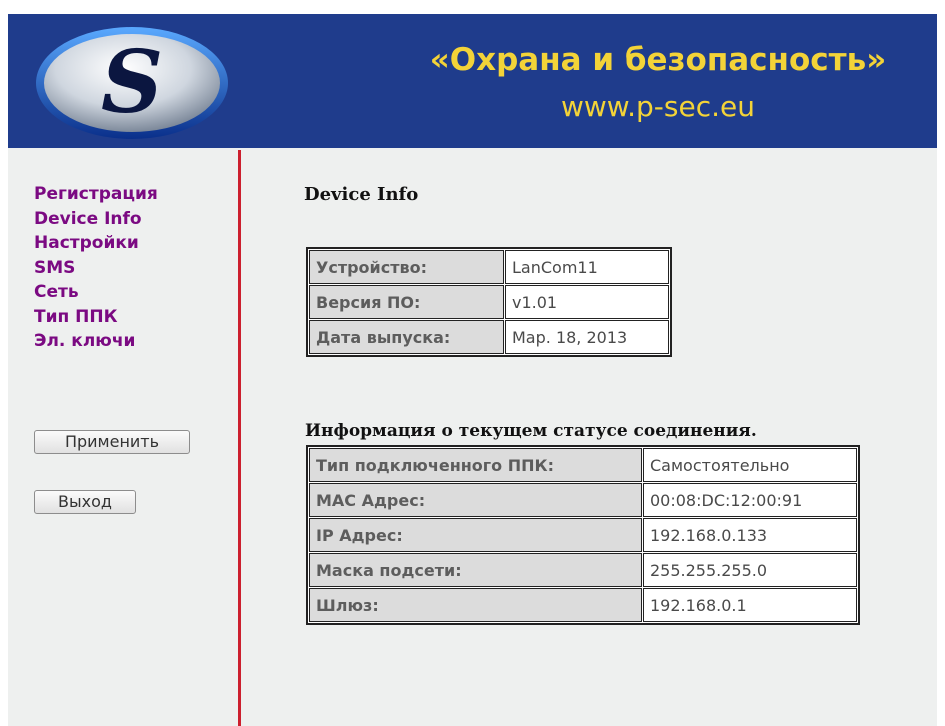  I want to click on device-info-title: Device Info, so click(361, 194).